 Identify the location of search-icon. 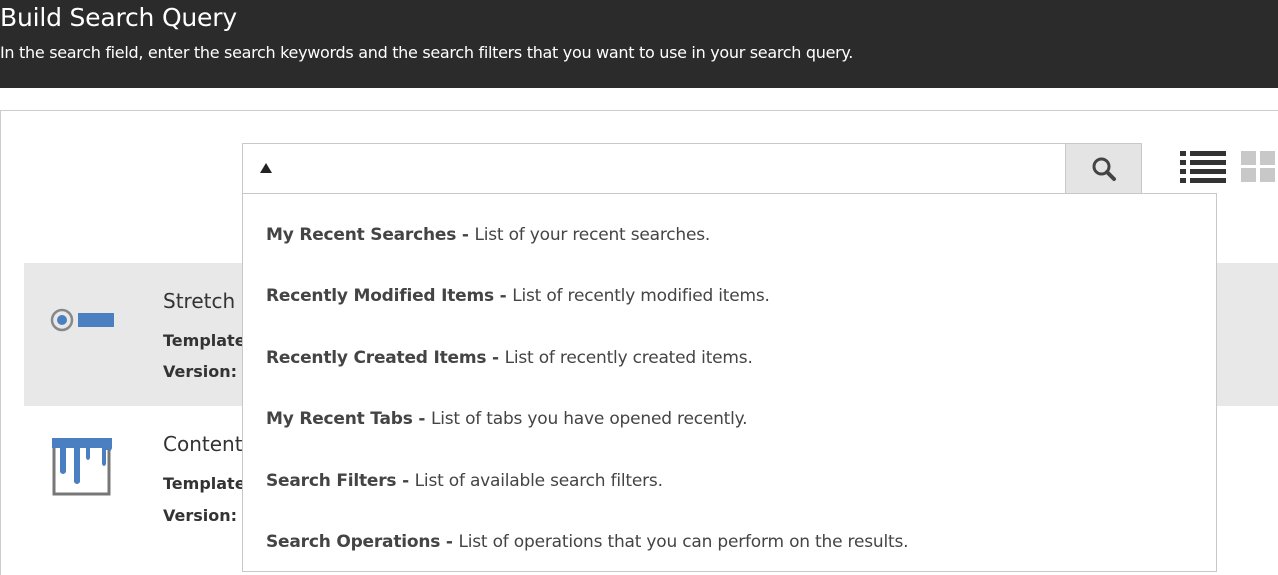
(1104, 169).